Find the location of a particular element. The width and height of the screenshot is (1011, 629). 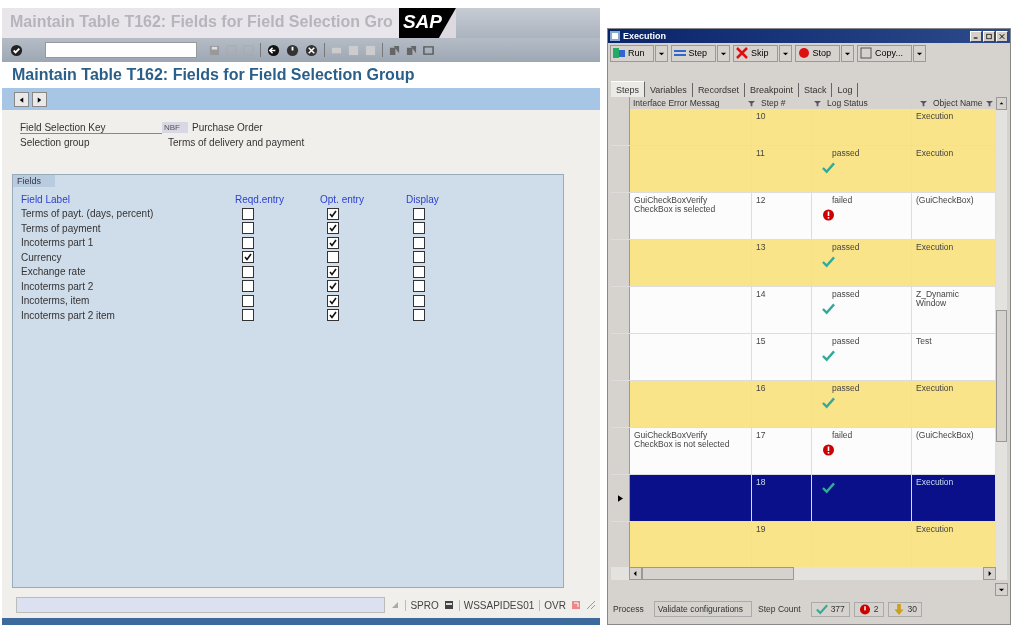

process-name: Validate configurations is located at coordinates (703, 609).